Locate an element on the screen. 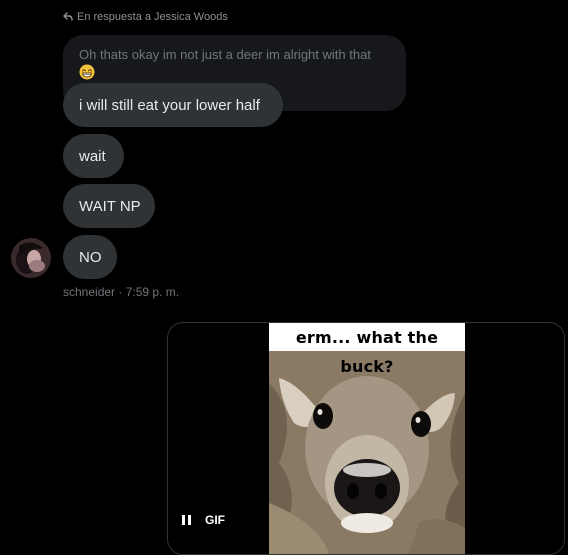  message-text: wait is located at coordinates (92, 156).